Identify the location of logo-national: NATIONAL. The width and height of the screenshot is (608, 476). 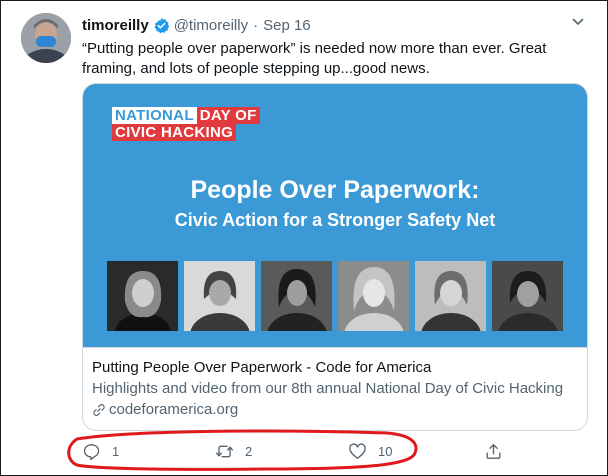
(154, 115).